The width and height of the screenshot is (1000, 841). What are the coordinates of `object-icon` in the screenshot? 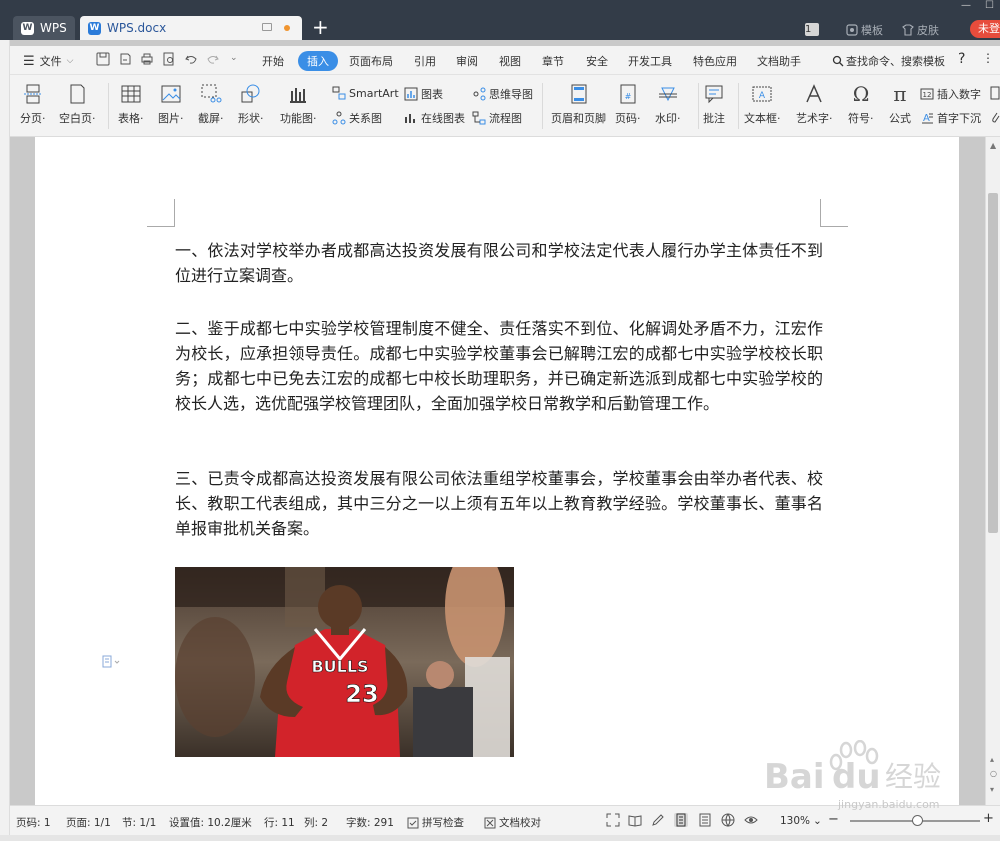 It's located at (995, 93).